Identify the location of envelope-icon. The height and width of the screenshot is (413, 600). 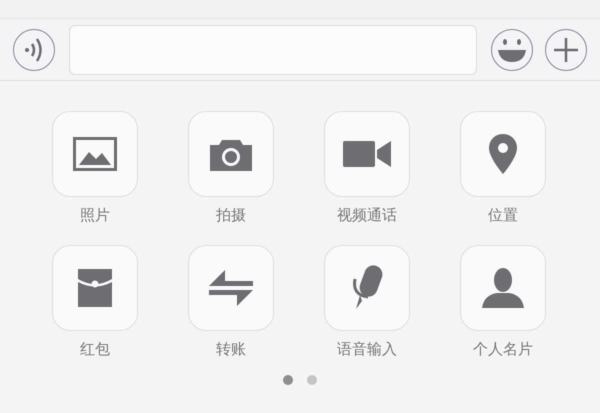
(95, 288).